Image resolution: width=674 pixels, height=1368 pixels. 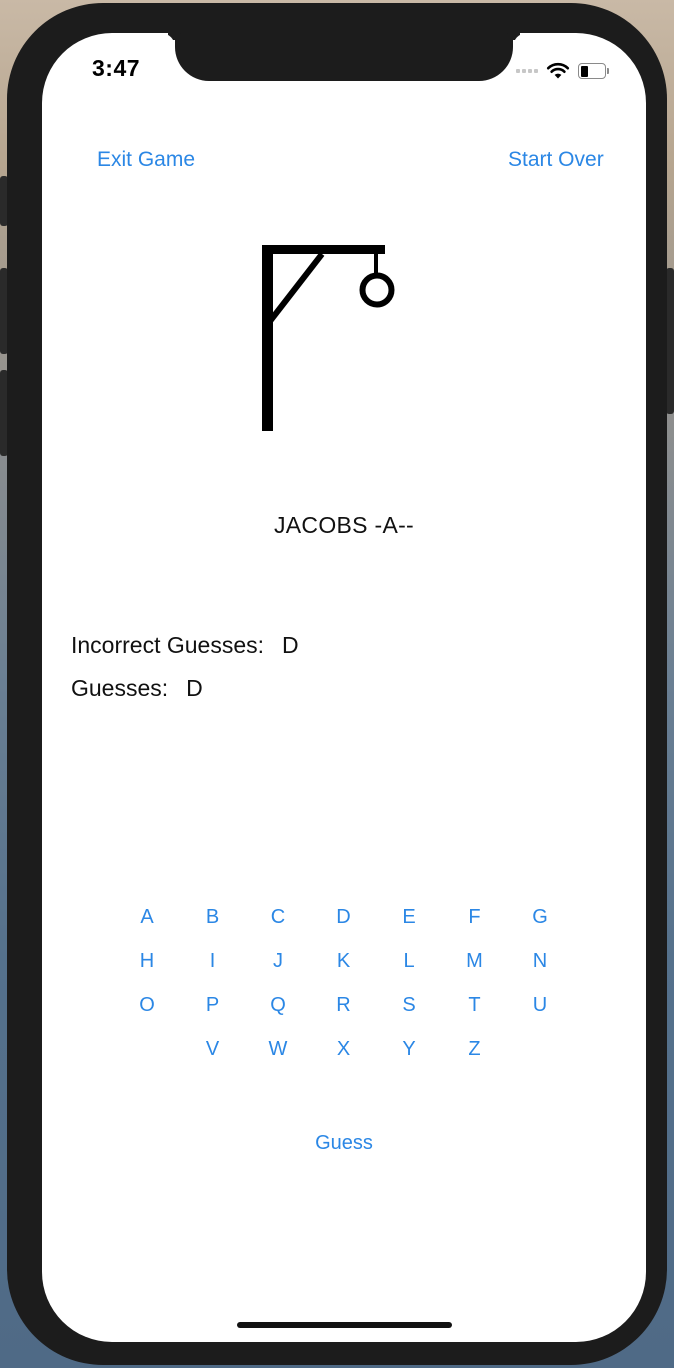 I want to click on guesses-label: Guesses:, so click(x=120, y=688).